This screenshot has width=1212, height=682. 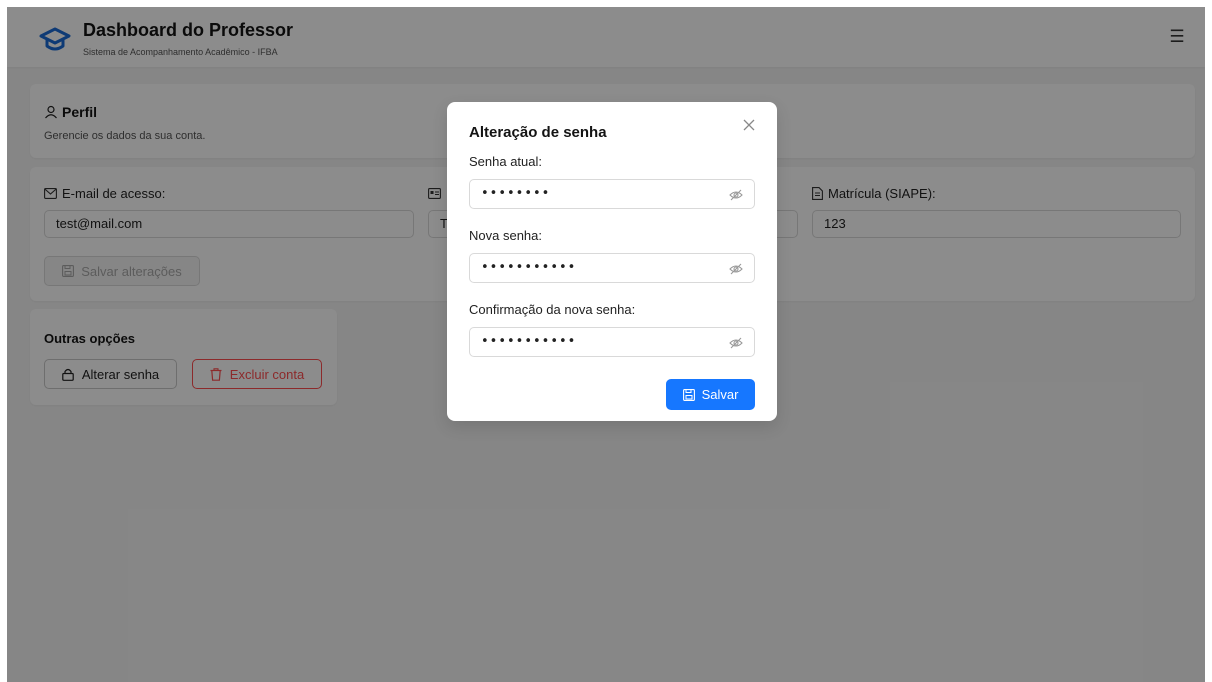 What do you see at coordinates (505, 235) in the screenshot?
I see `new-password-label: Nova senha:` at bounding box center [505, 235].